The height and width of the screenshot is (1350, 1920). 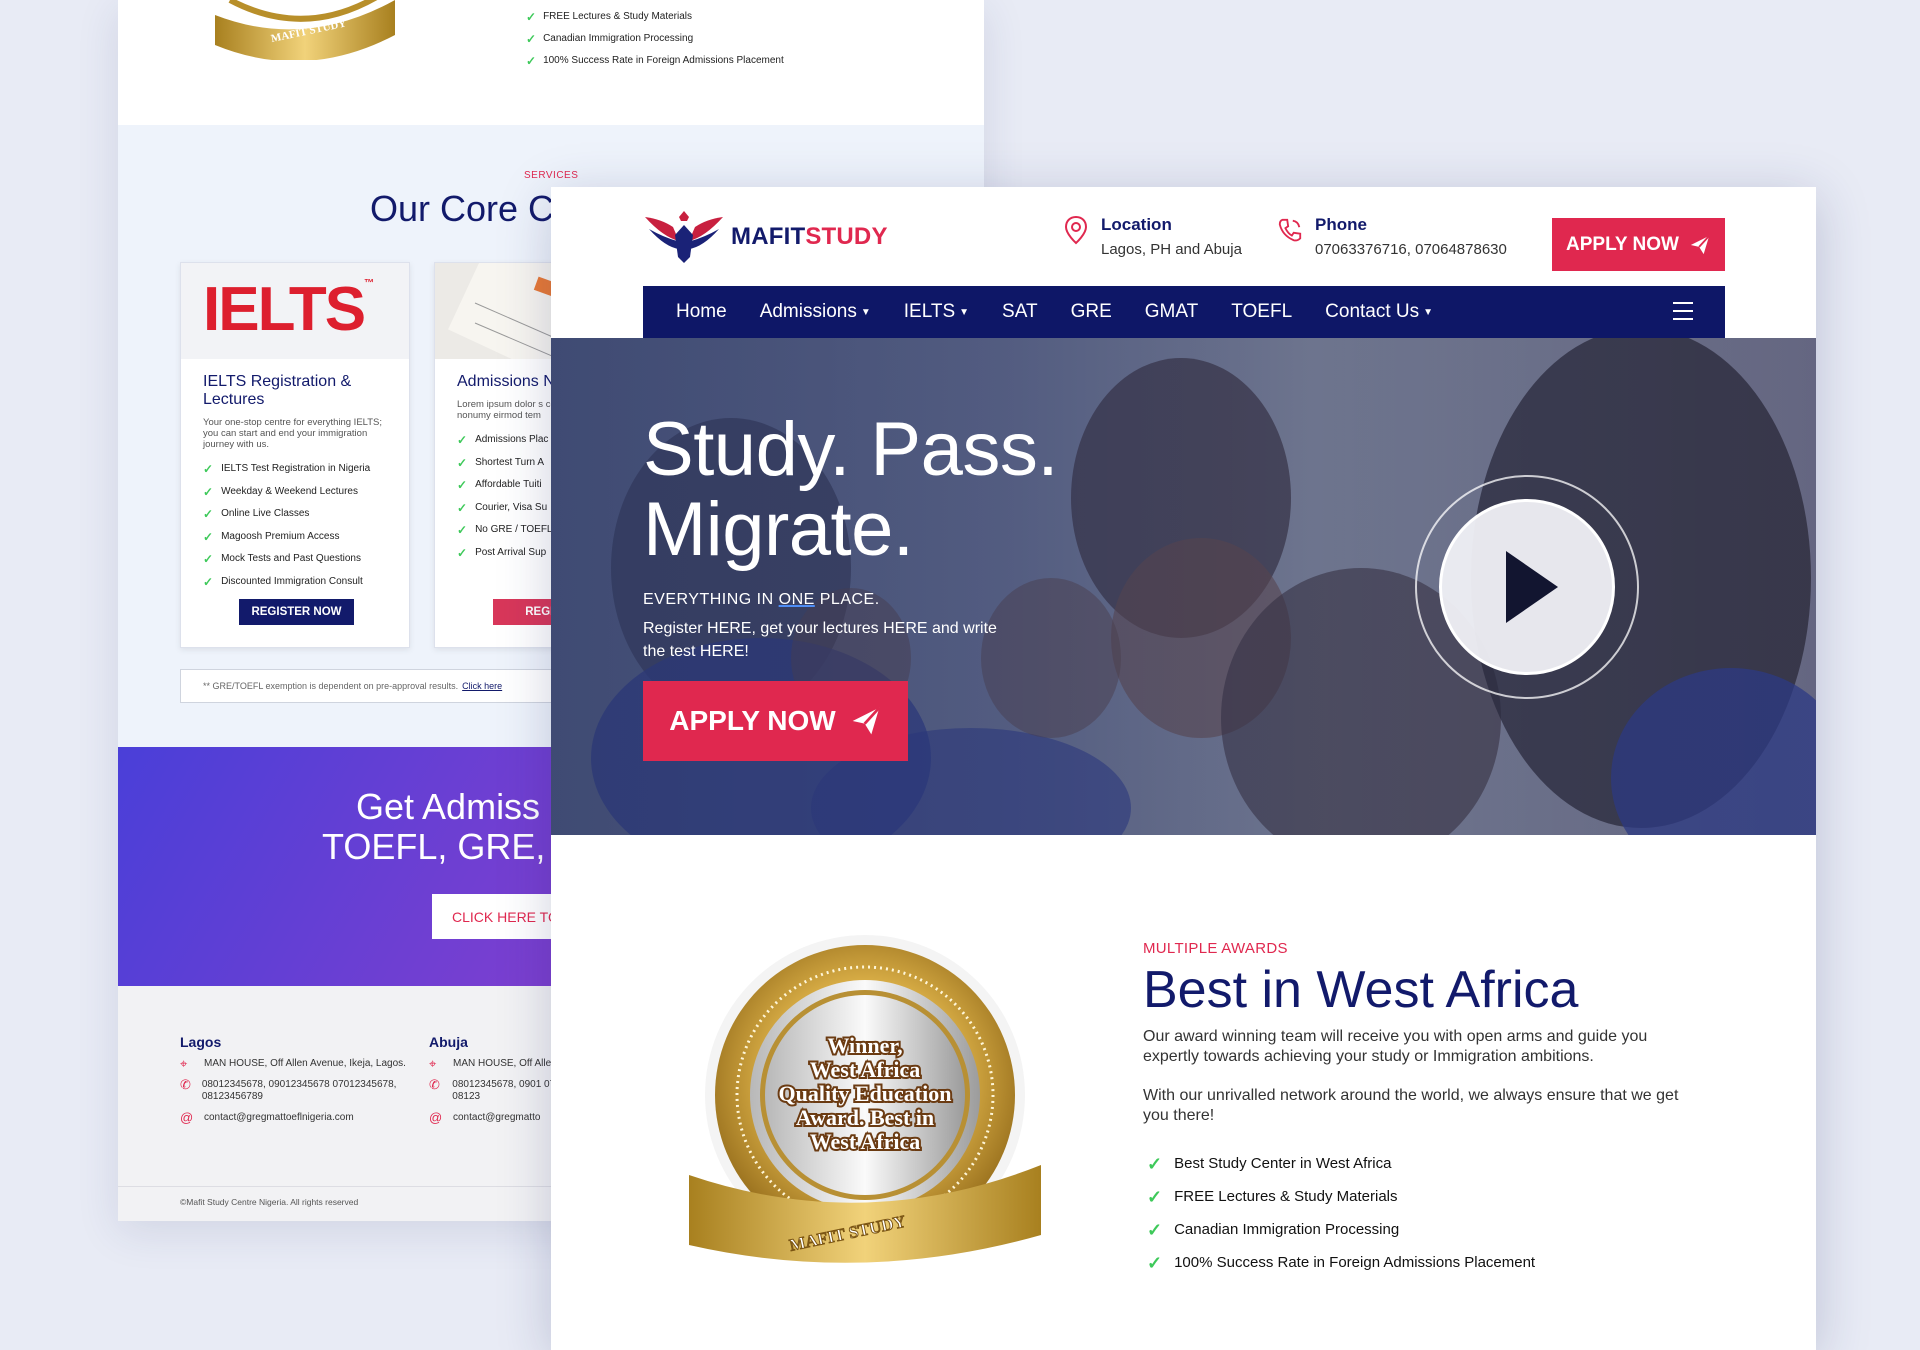 I want to click on hero-heading: Study. Pass. Migrate., so click(x=851, y=489).